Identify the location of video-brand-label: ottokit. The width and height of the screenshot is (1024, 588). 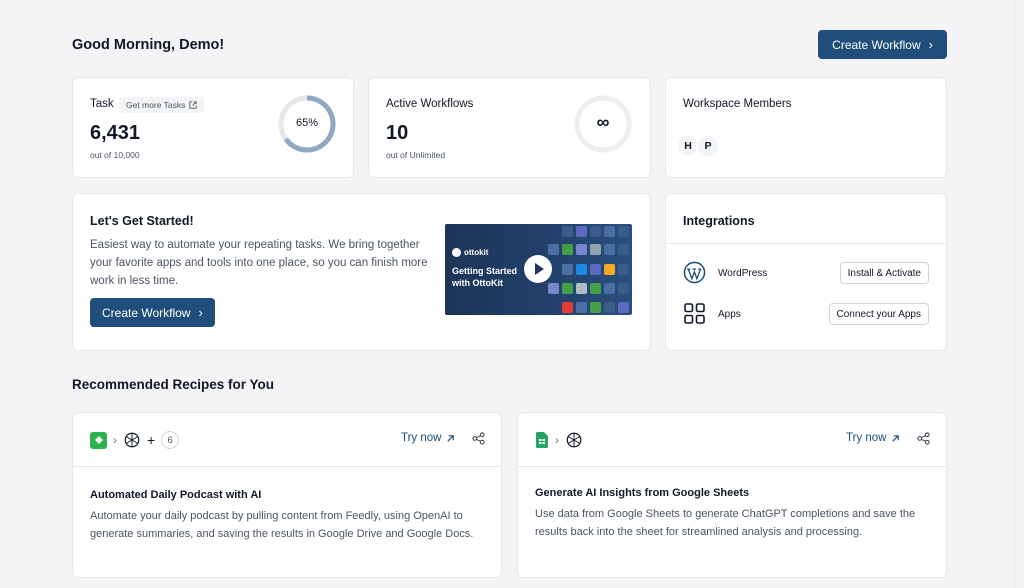
(476, 252).